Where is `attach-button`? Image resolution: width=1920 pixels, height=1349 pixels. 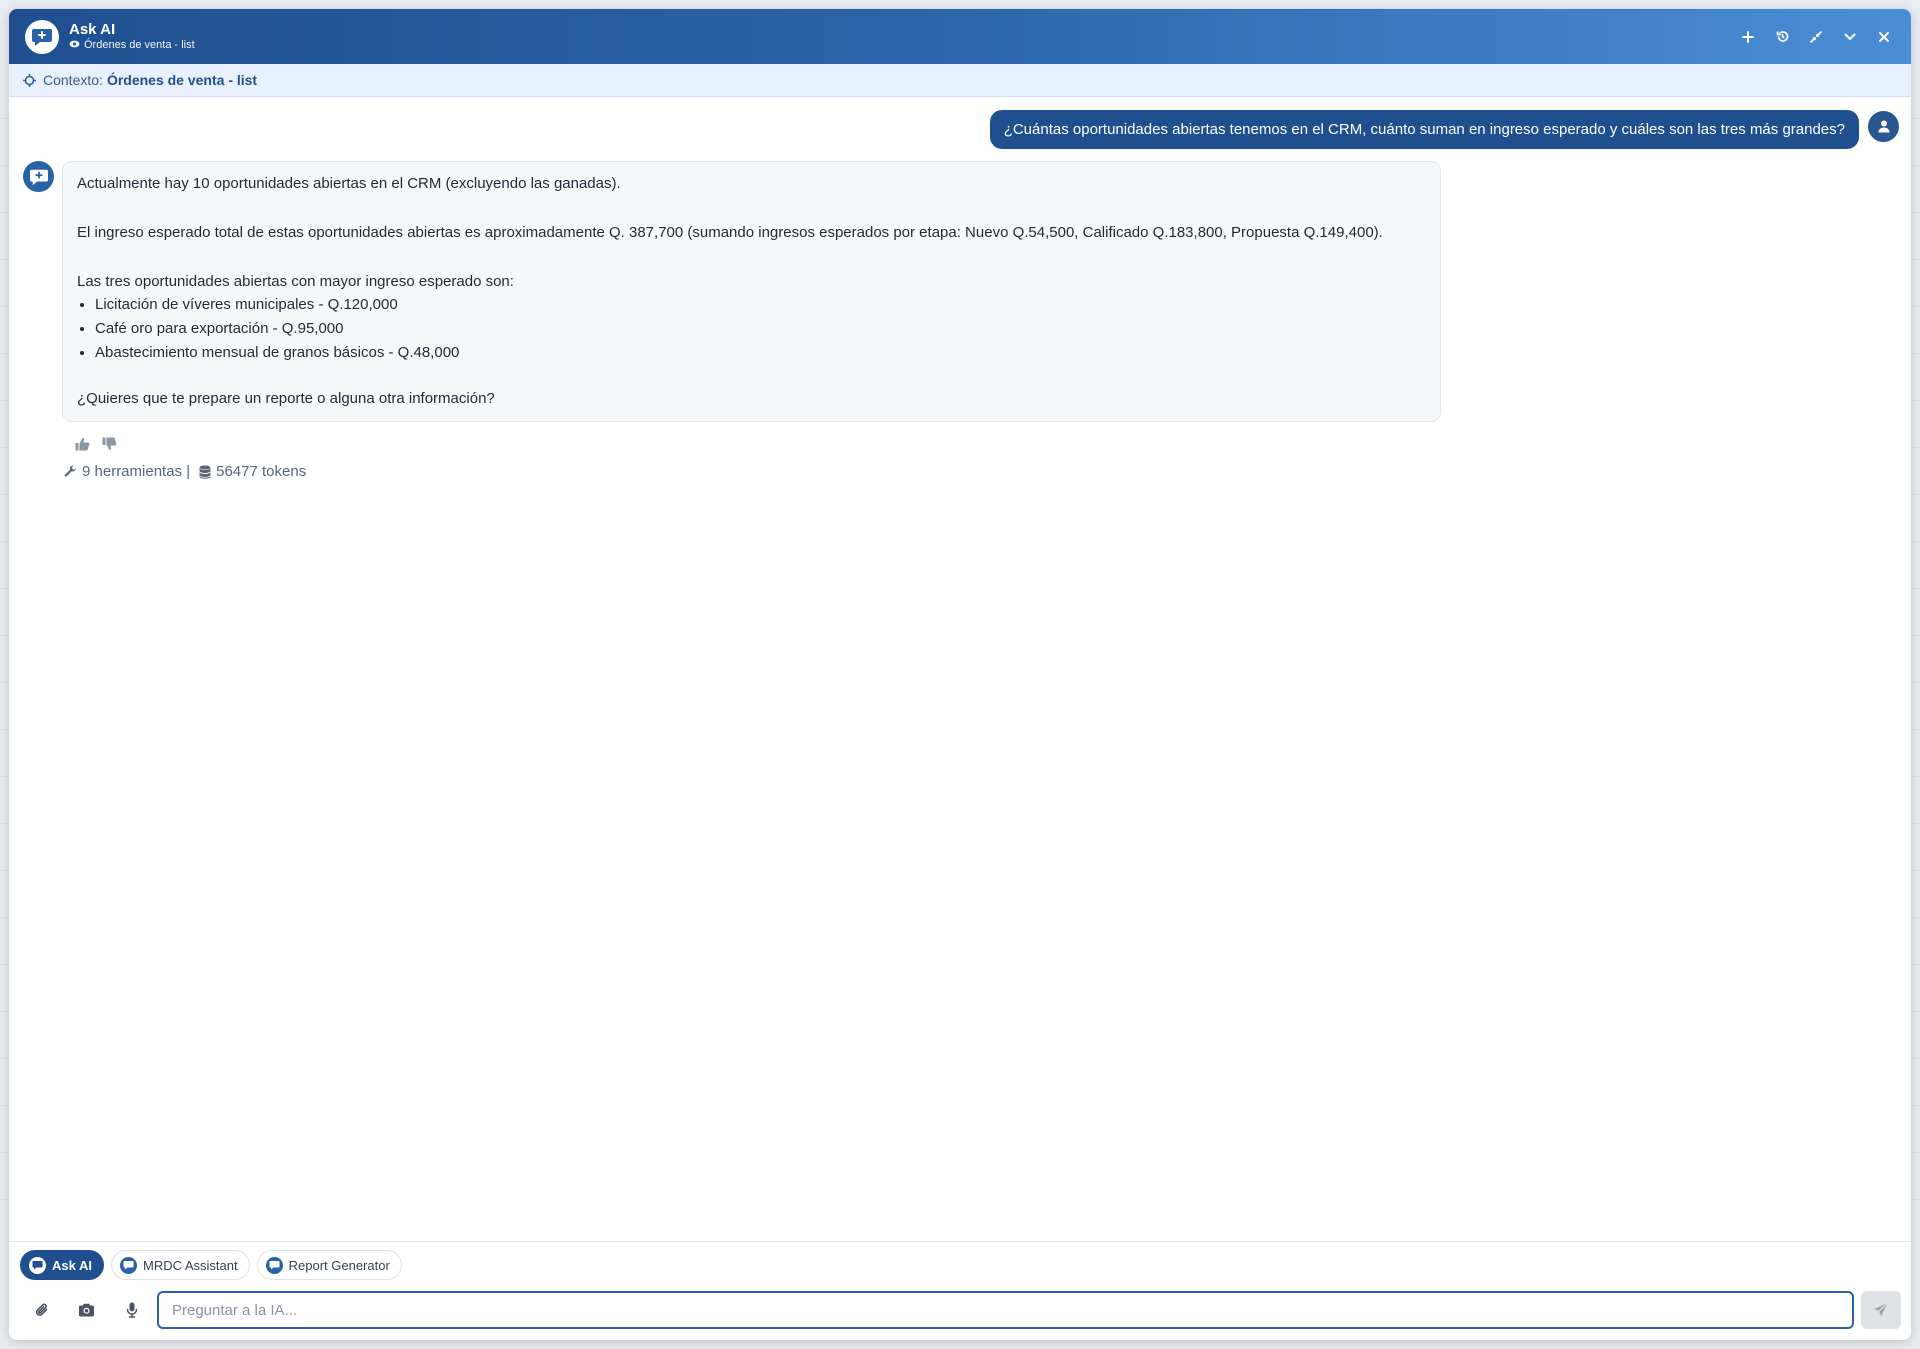
attach-button is located at coordinates (41, 1310).